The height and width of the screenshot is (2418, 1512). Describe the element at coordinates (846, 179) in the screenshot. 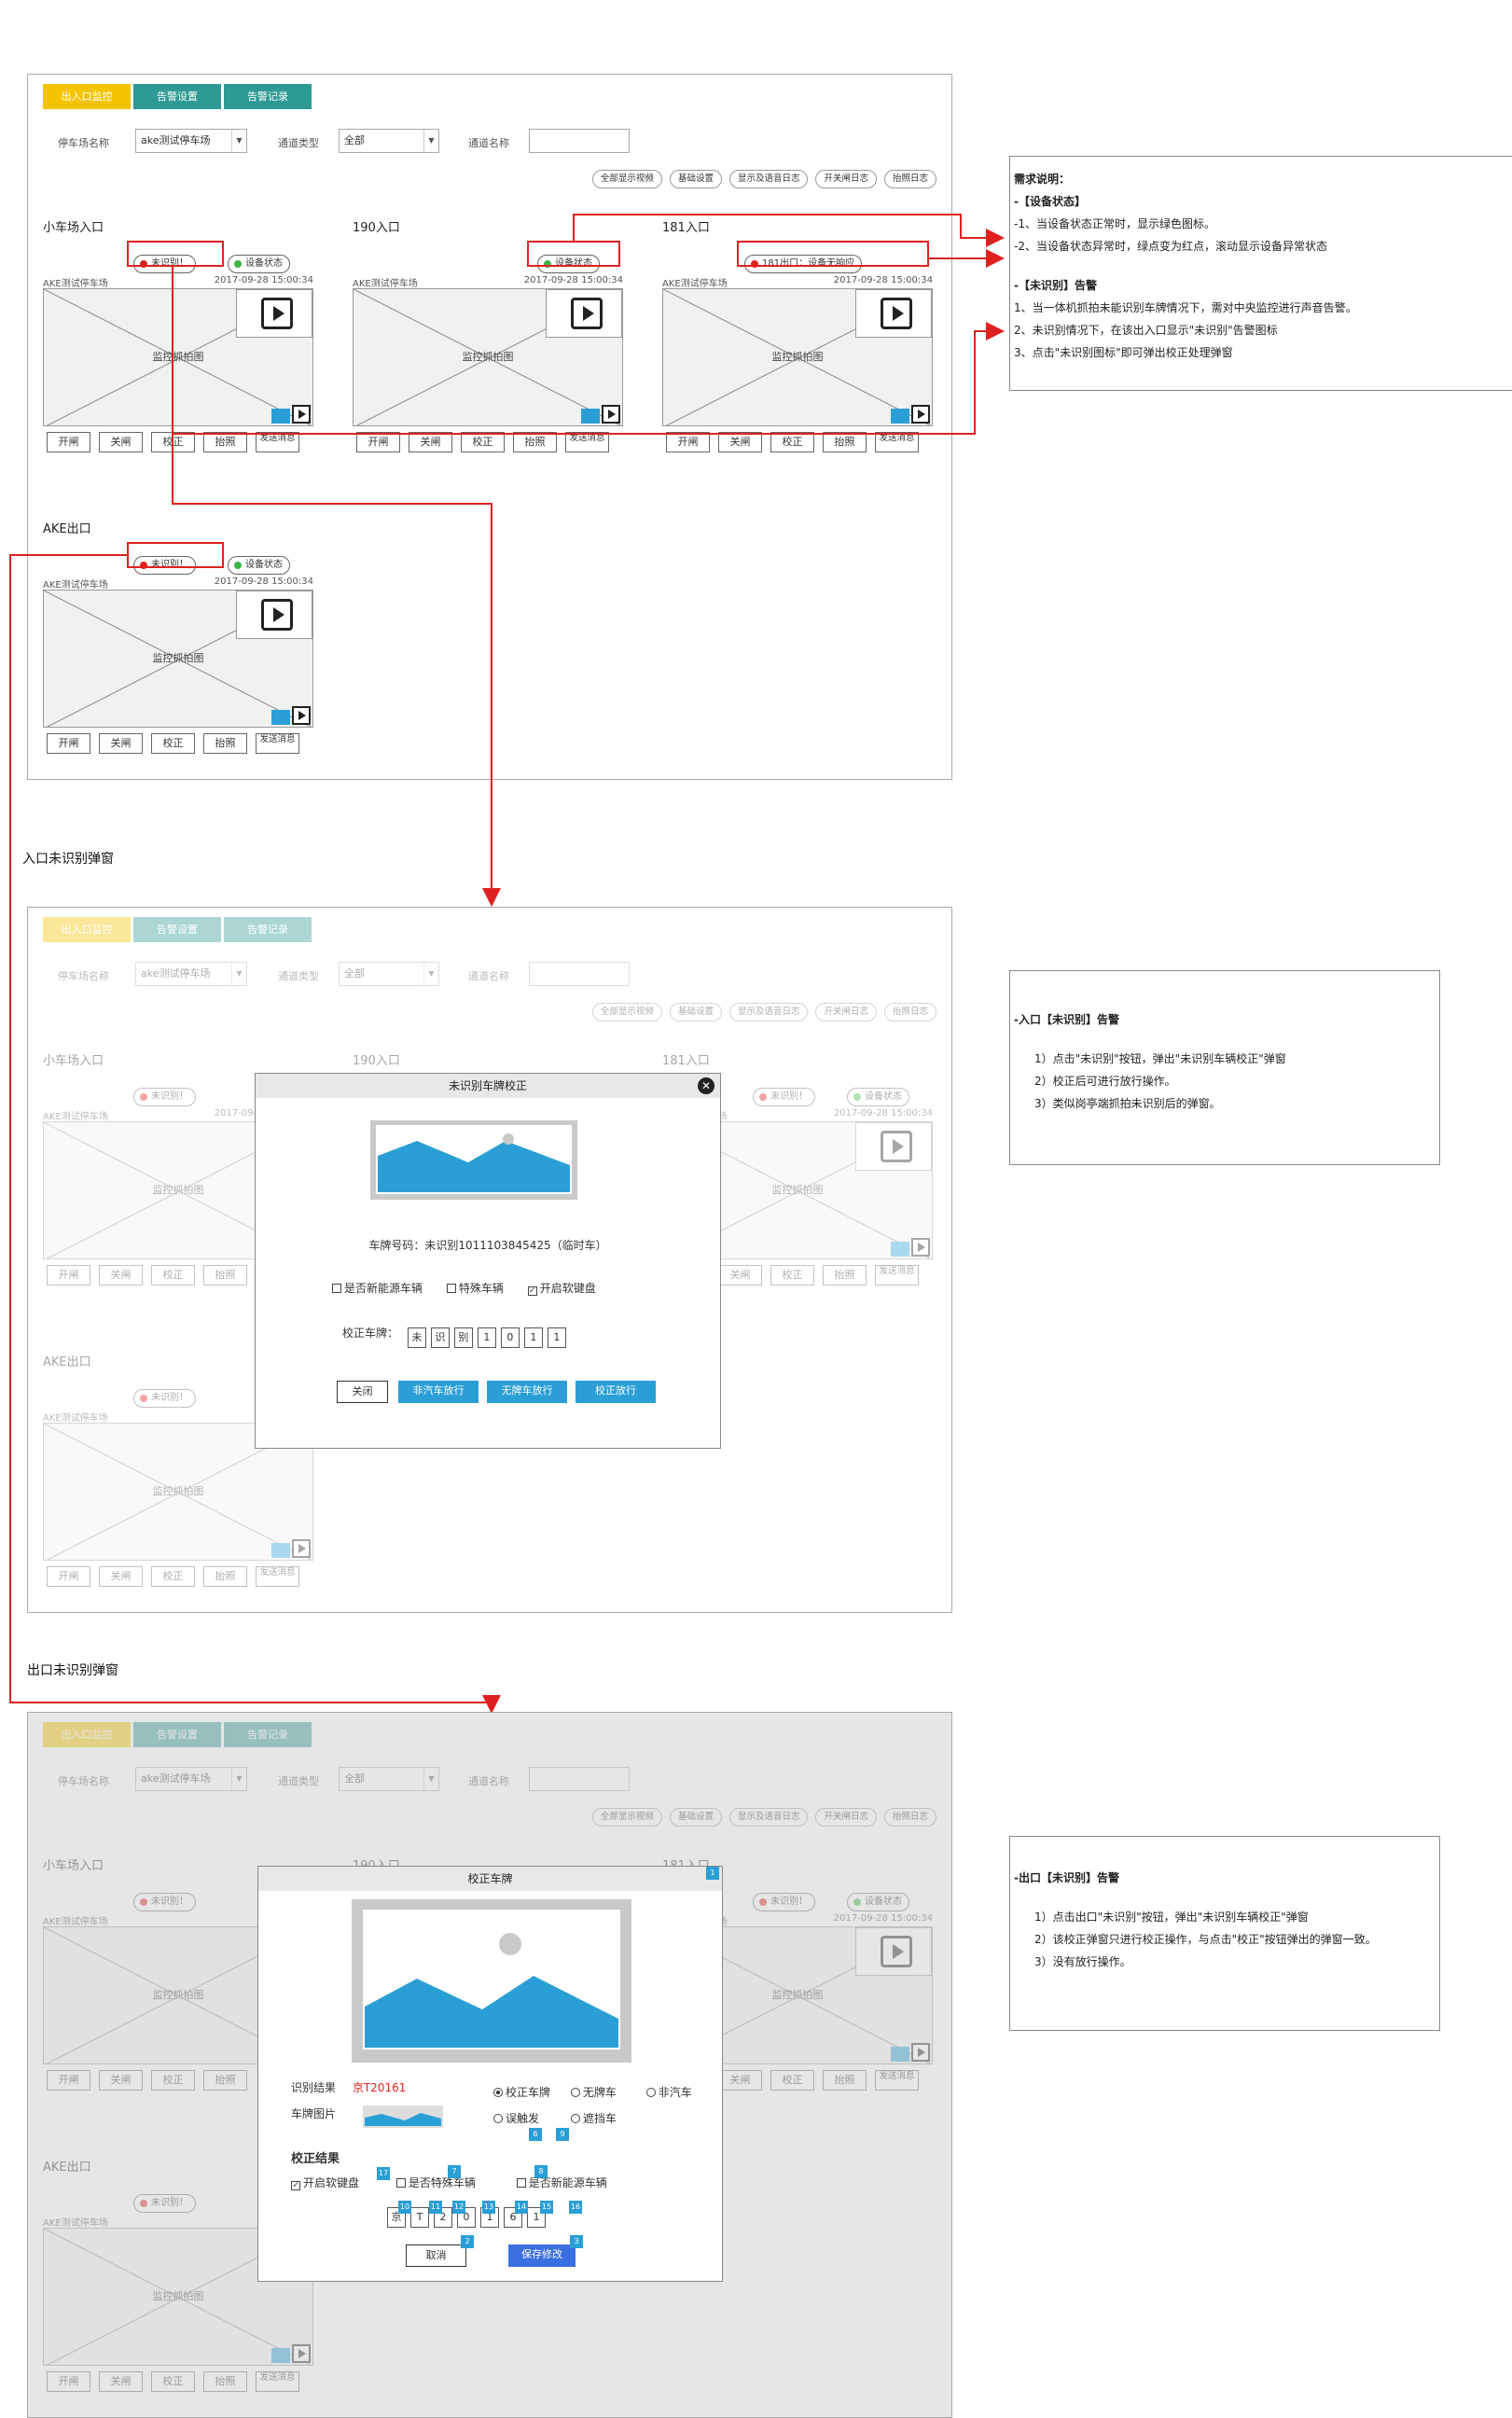

I see `gate-log-button: 开关闸日志` at that location.